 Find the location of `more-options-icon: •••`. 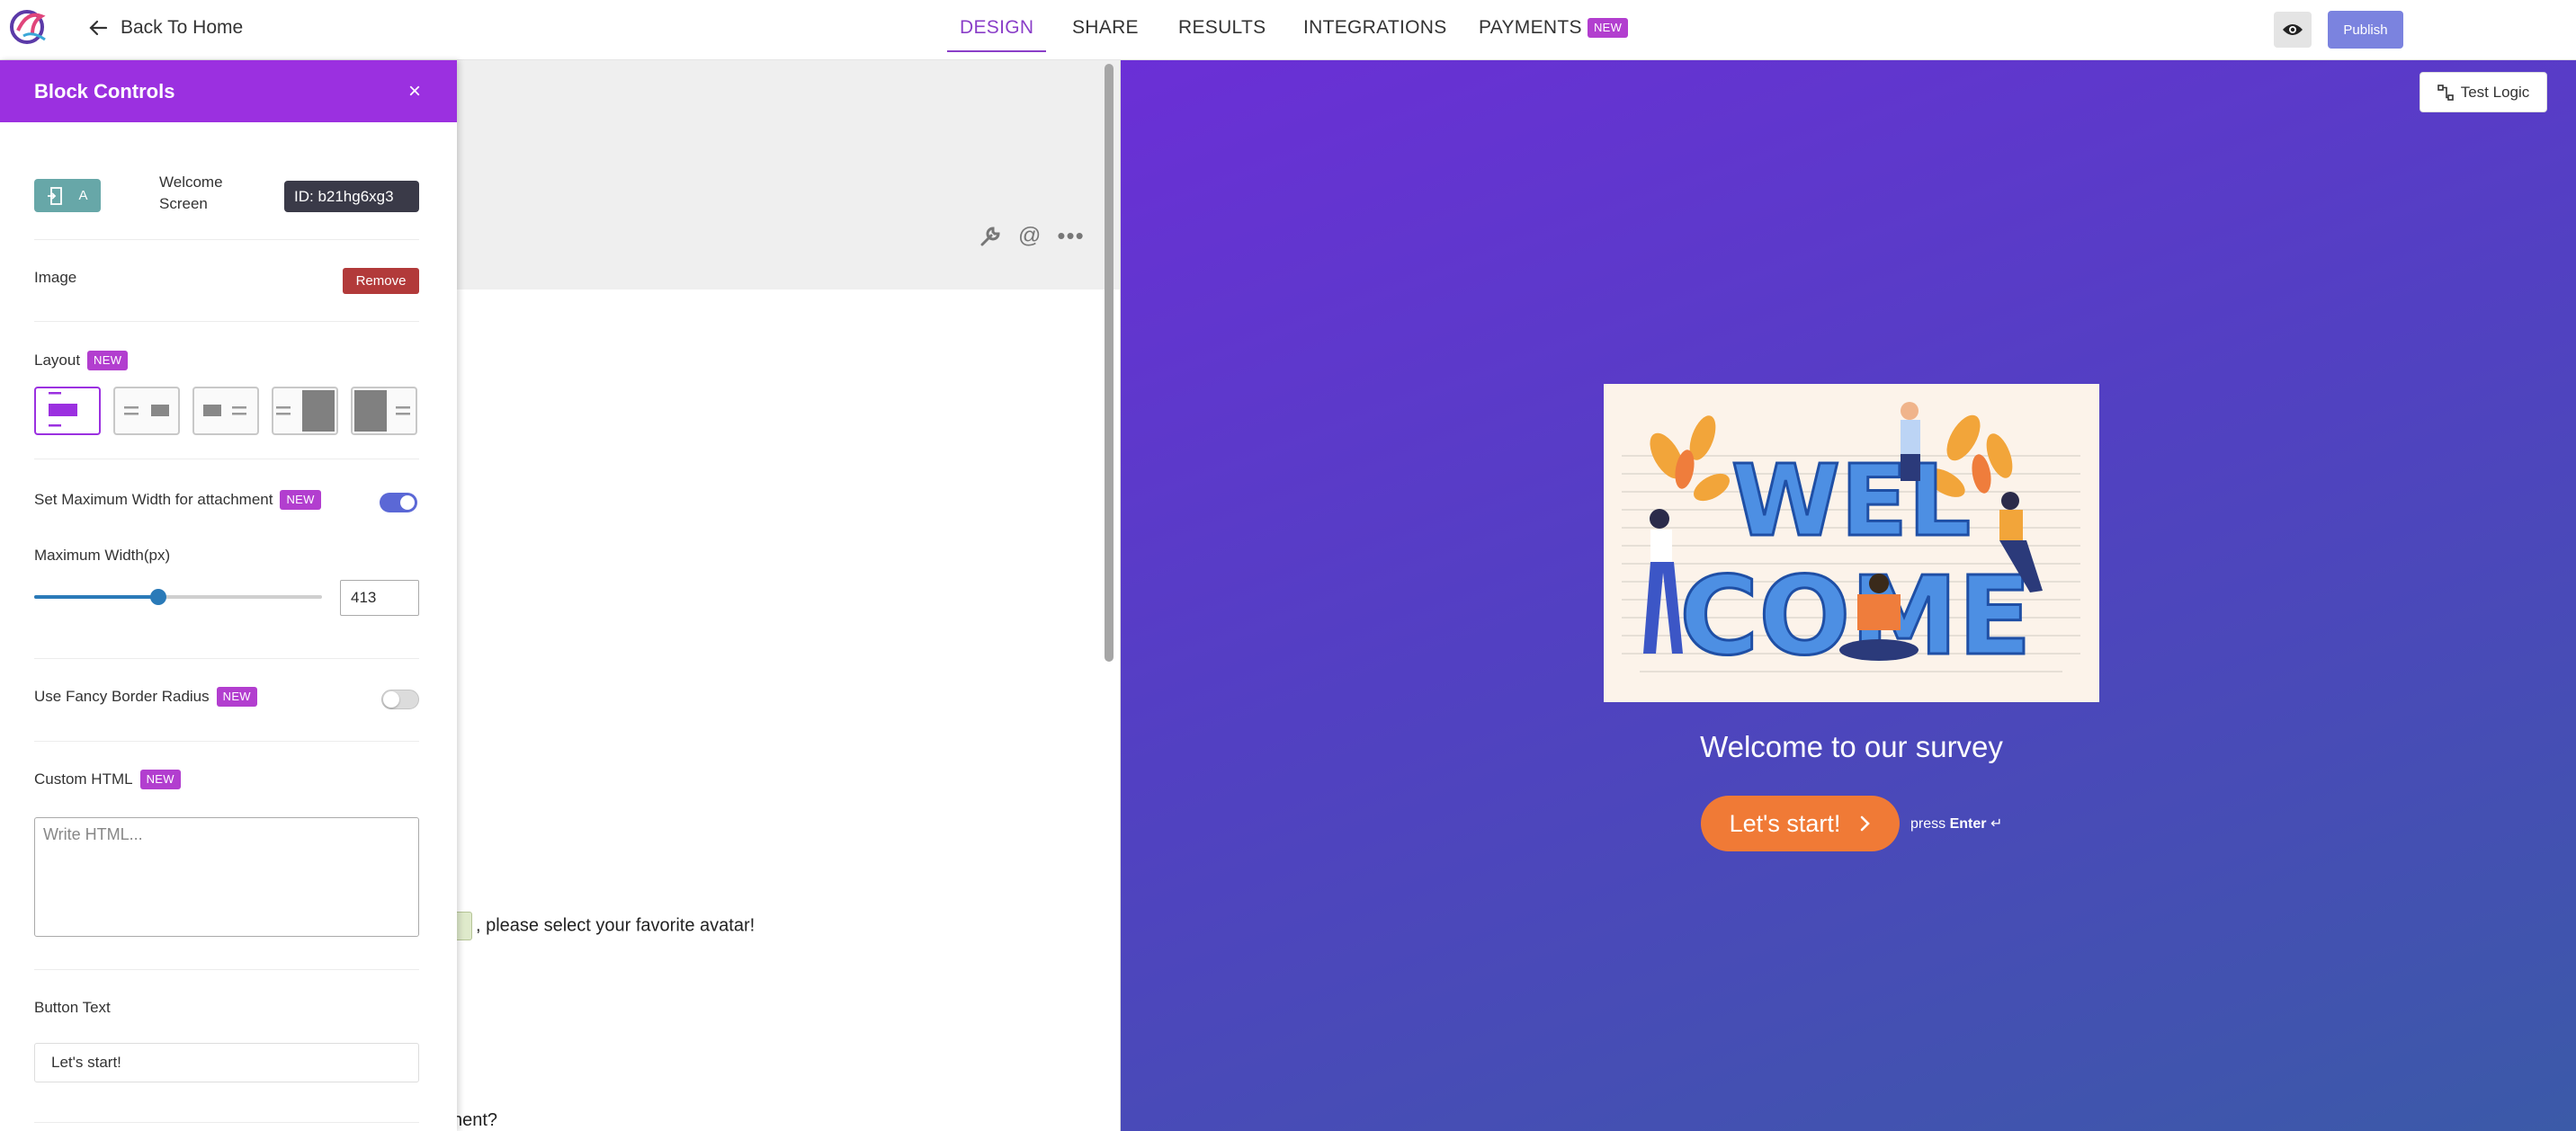

more-options-icon: ••• is located at coordinates (1070, 236).